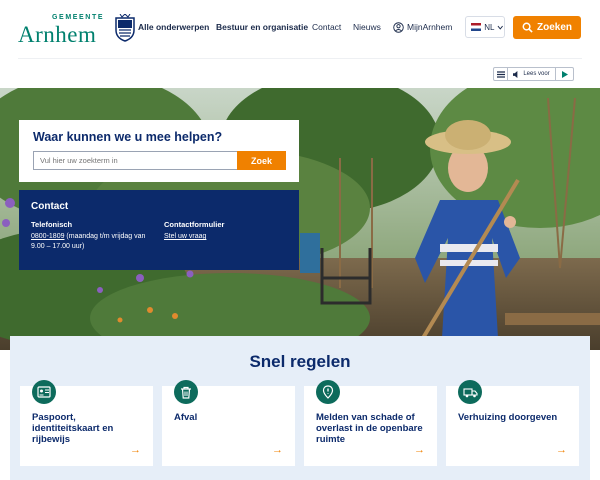  What do you see at coordinates (470, 392) in the screenshot?
I see `moving-truck-icon` at bounding box center [470, 392].